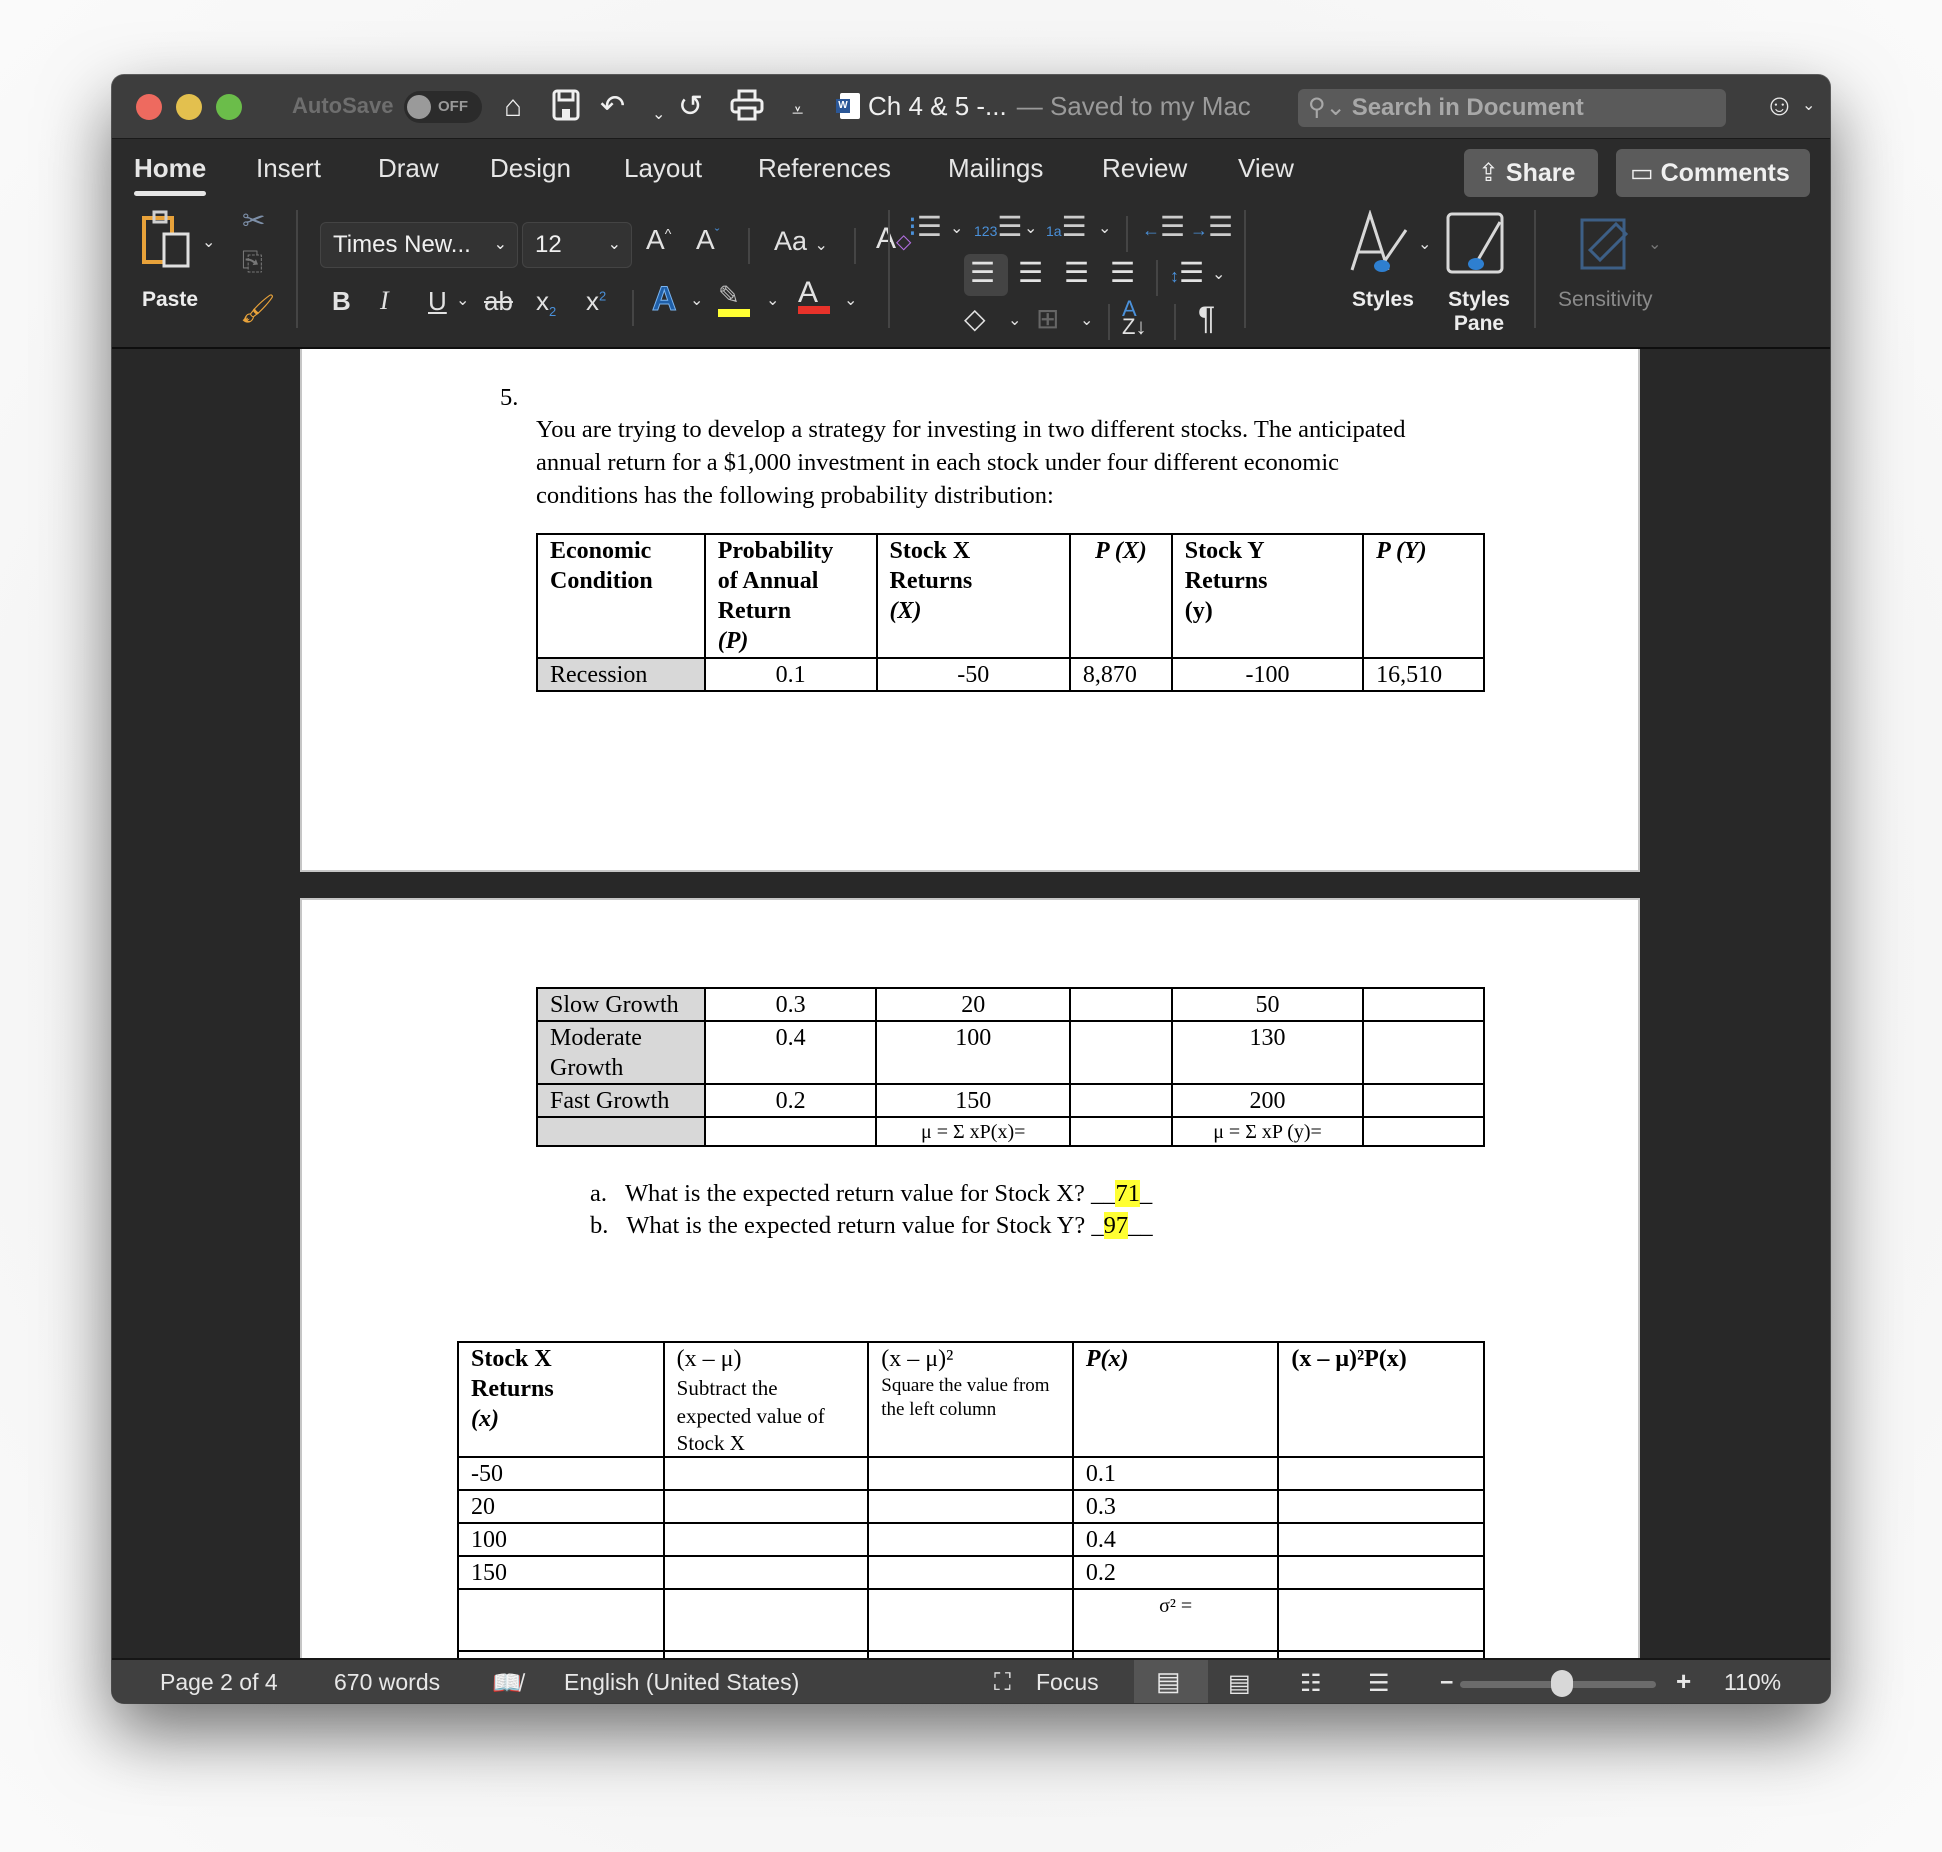 The width and height of the screenshot is (1942, 1852). I want to click on page-count: Page 2 of 4, so click(219, 1682).